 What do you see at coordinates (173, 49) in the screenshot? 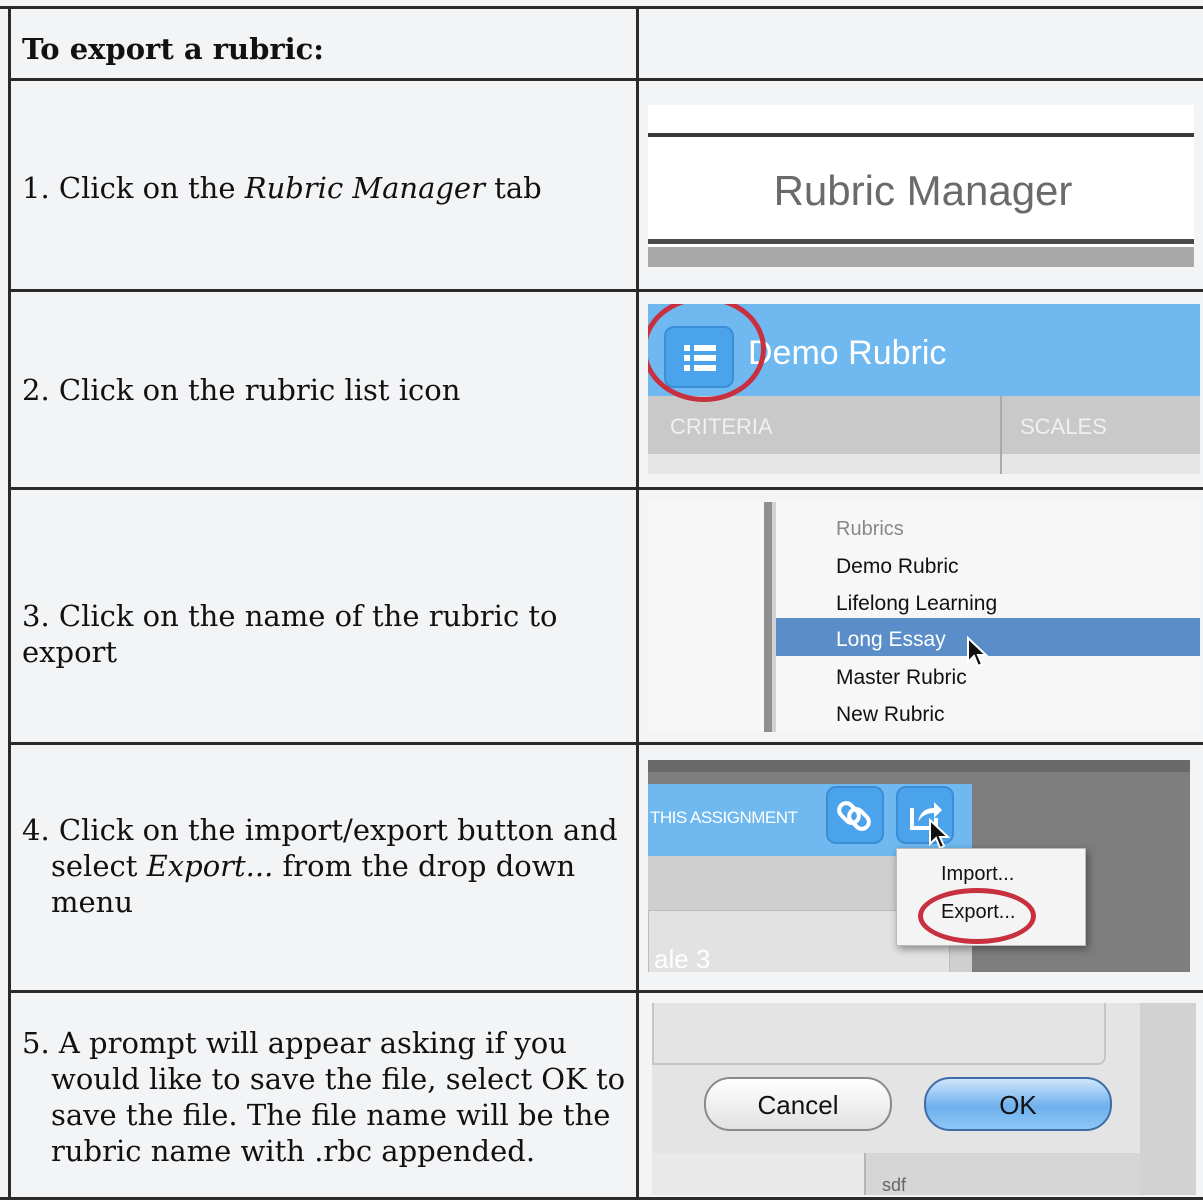
I see `table-heading: To export a rubric:` at bounding box center [173, 49].